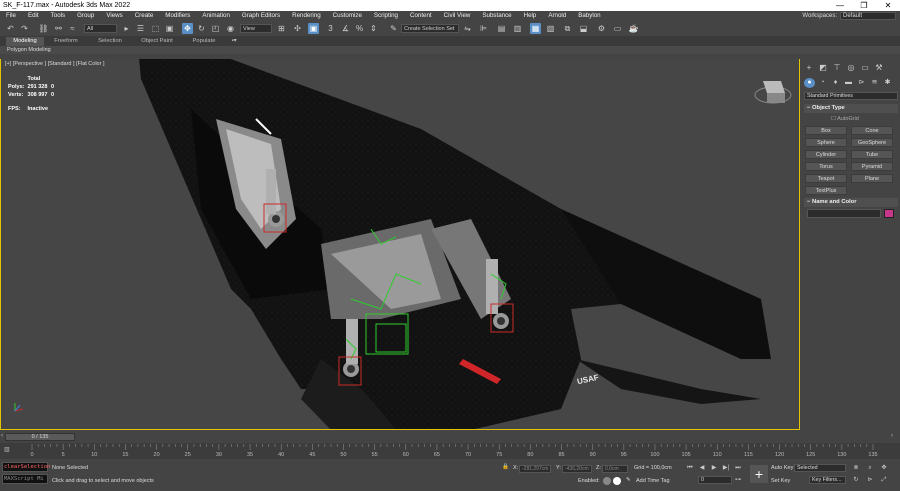 The image size is (900, 491). I want to click on undo-icon: ↶, so click(10, 28).